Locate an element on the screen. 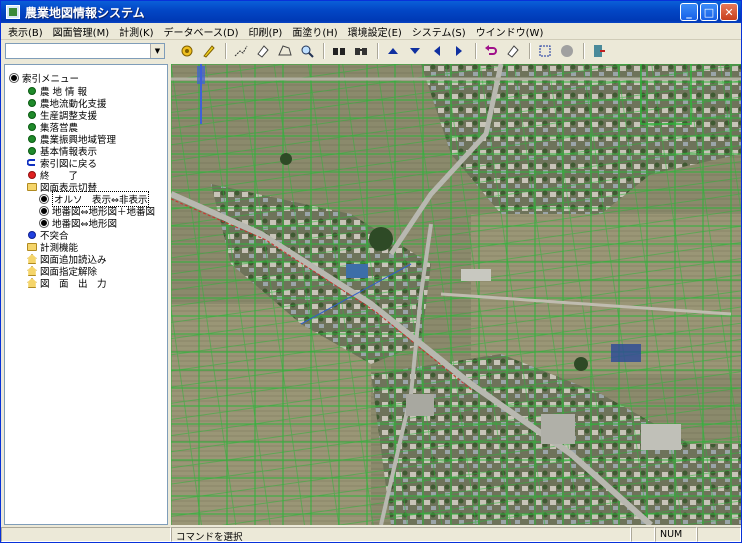  menu-fill: 面塗り(H) is located at coordinates (314, 31).